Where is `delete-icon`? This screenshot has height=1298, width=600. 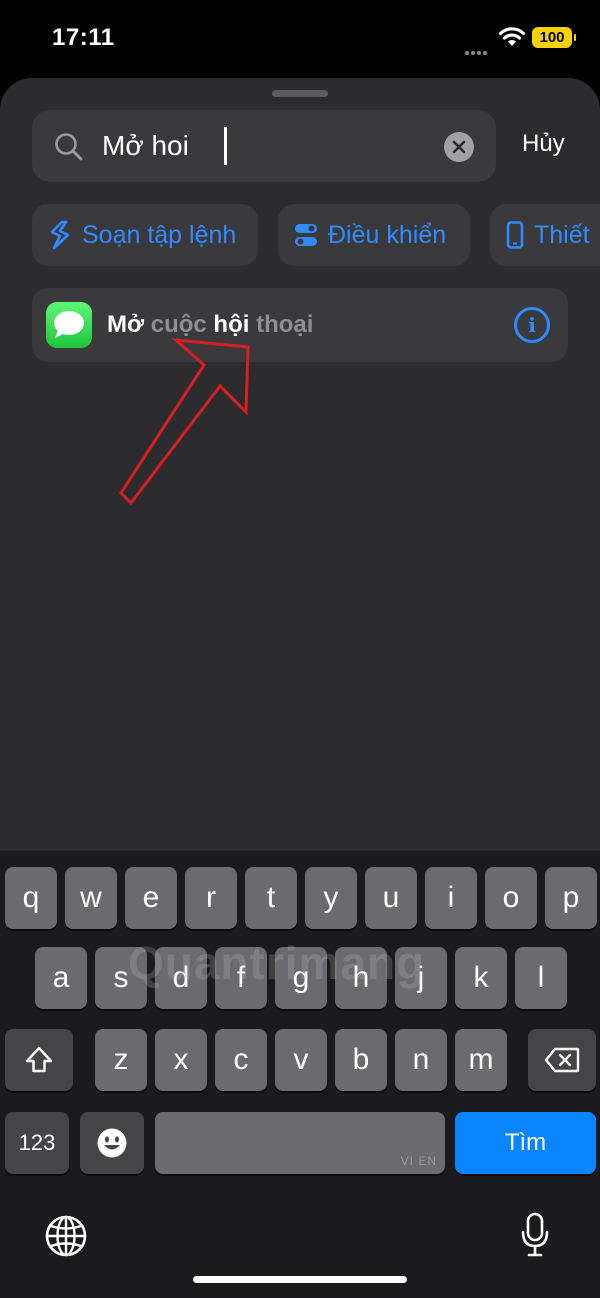 delete-icon is located at coordinates (562, 1060).